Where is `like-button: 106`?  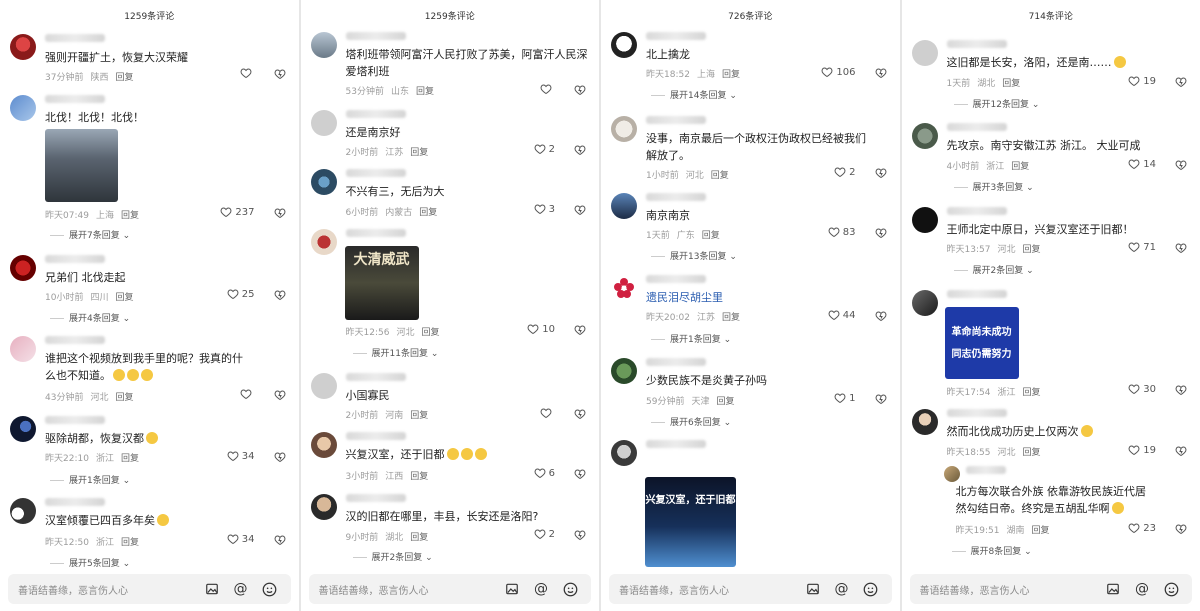 like-button: 106 is located at coordinates (838, 72).